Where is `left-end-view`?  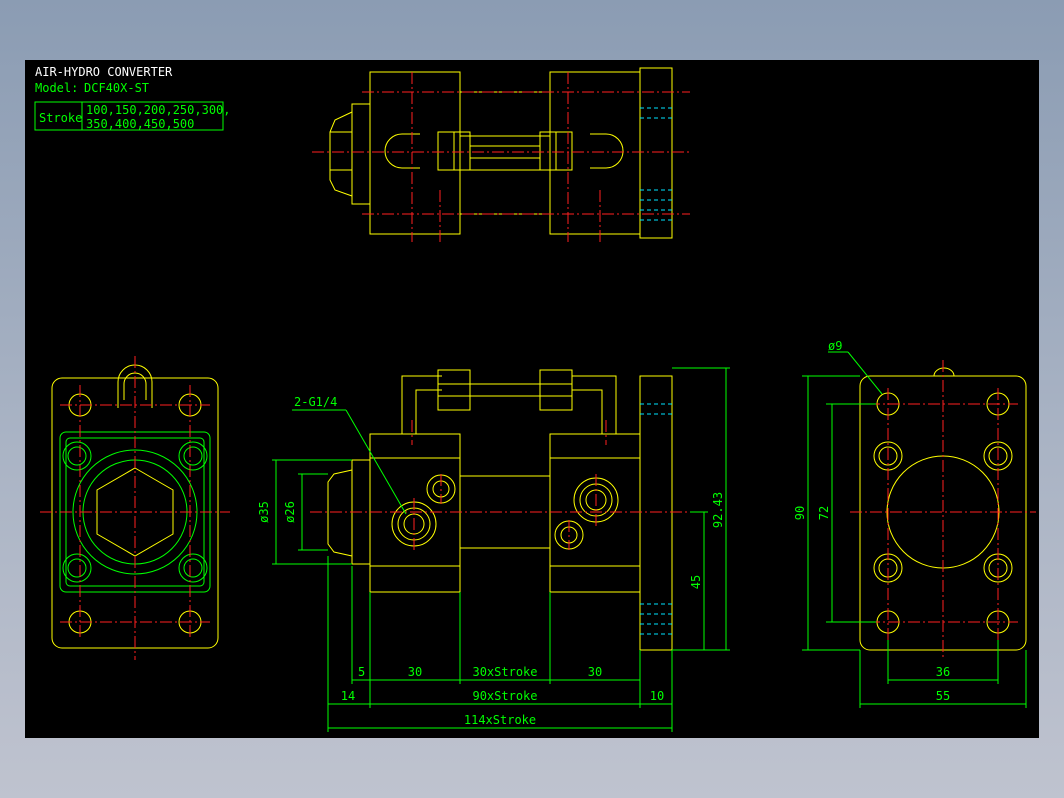 left-end-view is located at coordinates (135, 508).